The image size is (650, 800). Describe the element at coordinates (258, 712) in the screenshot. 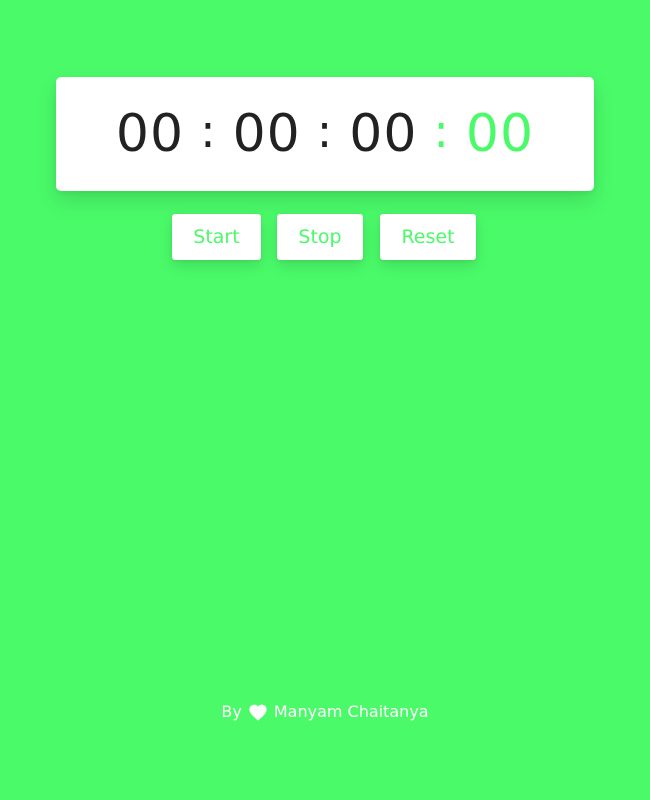

I see `heart-icon` at that location.